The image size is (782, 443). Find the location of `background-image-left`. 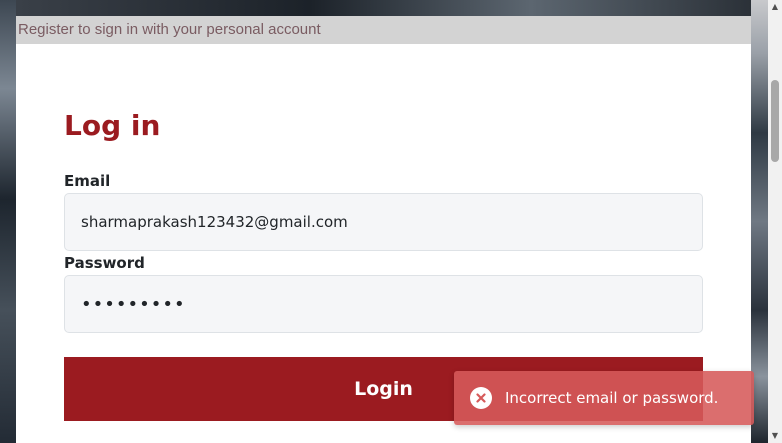

background-image-left is located at coordinates (8, 221).